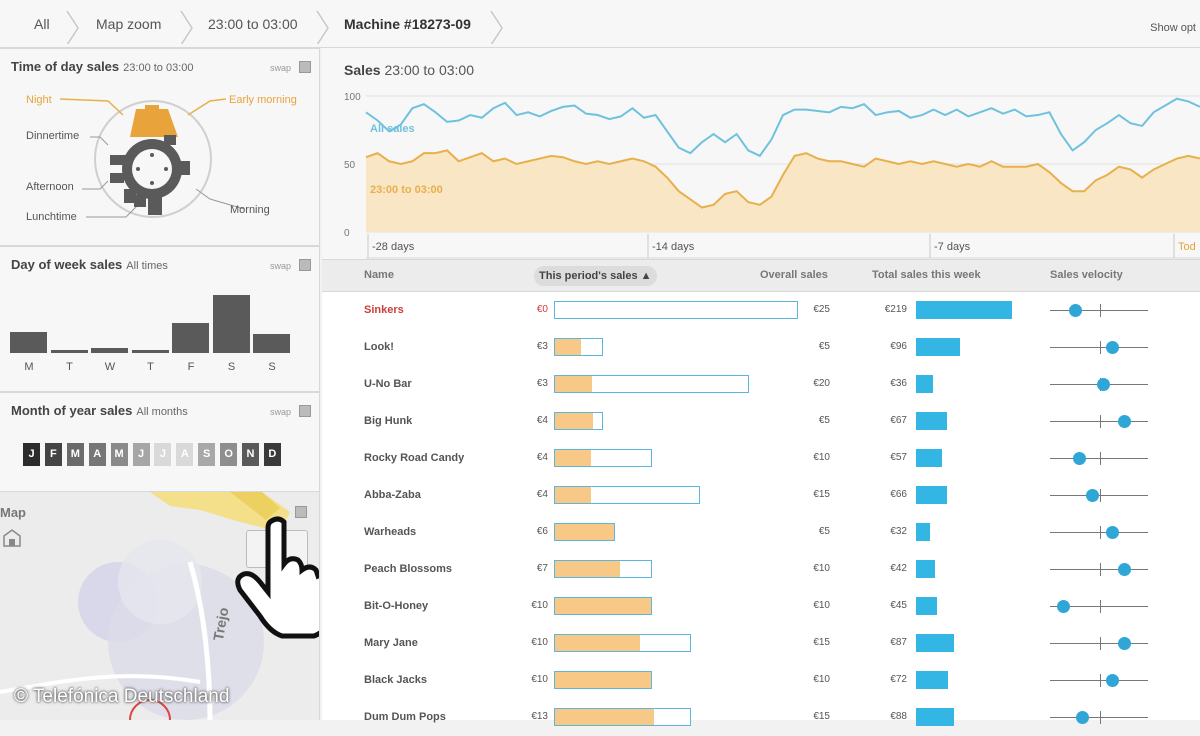  What do you see at coordinates (761, 421) in the screenshot?
I see `table-row: Big Hunk €4 €5 €67` at bounding box center [761, 421].